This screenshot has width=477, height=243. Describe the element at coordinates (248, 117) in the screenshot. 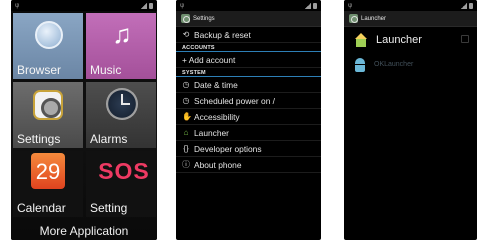

I see `settings-item-accessibility: ✋ Accessibility` at that location.